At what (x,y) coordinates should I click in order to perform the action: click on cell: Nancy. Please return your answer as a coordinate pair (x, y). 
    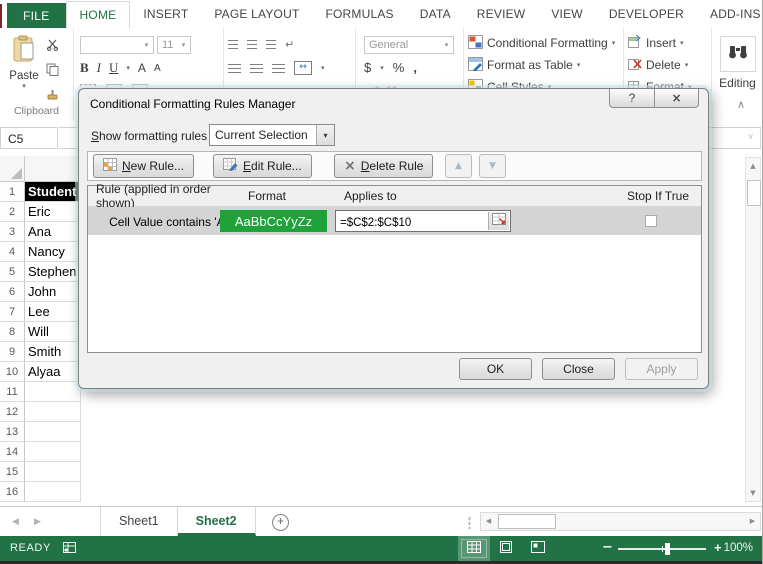
    Looking at the image, I should click on (53, 252).